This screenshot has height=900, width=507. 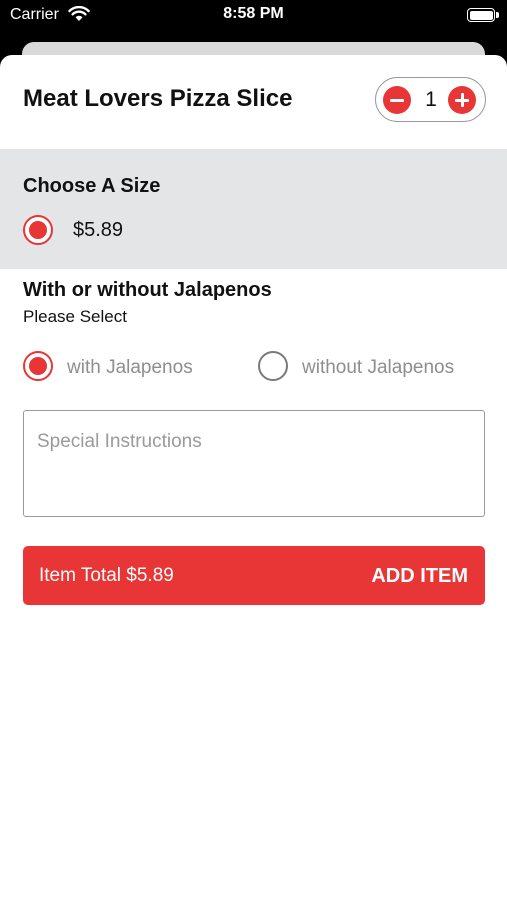 I want to click on size-section: Choose A Size $5.89, so click(x=253, y=209).